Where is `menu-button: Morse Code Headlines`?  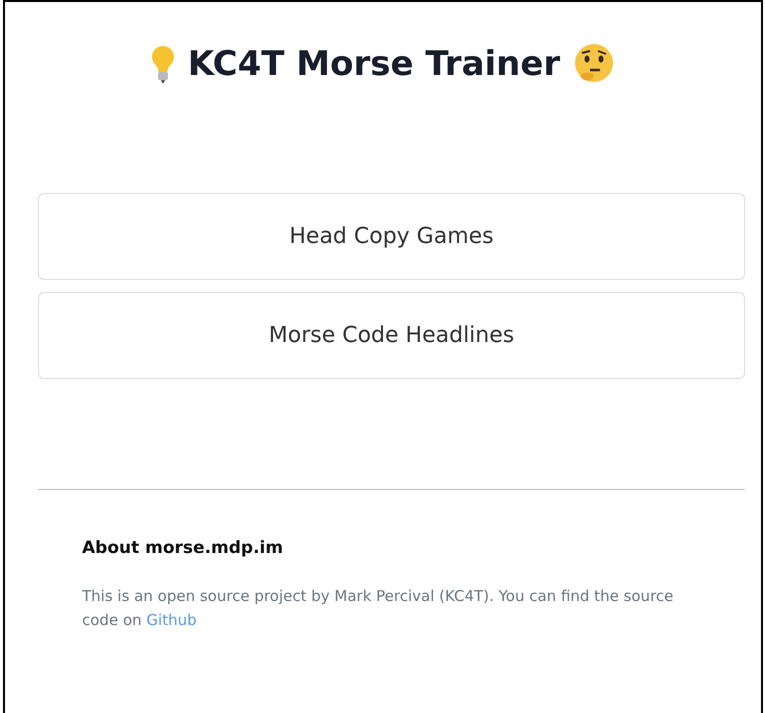 menu-button: Morse Code Headlines is located at coordinates (391, 335).